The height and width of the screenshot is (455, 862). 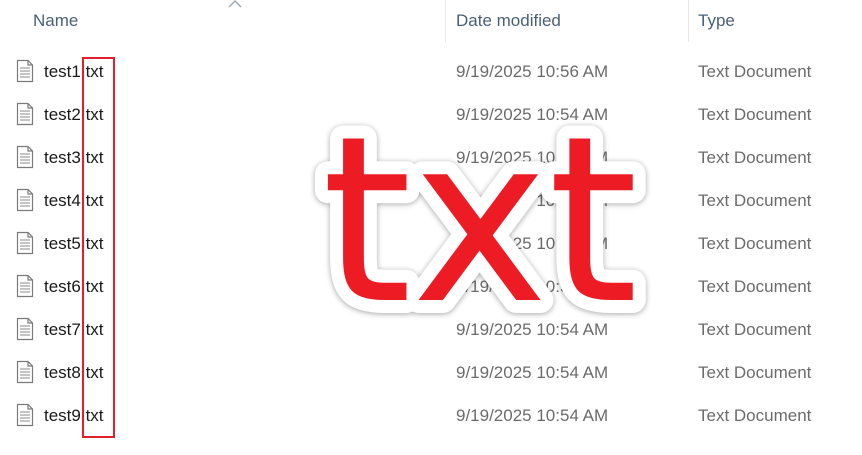 What do you see at coordinates (431, 372) in the screenshot?
I see `file-row: test8.txt 9/19/2025 10:54 AM Text Document` at bounding box center [431, 372].